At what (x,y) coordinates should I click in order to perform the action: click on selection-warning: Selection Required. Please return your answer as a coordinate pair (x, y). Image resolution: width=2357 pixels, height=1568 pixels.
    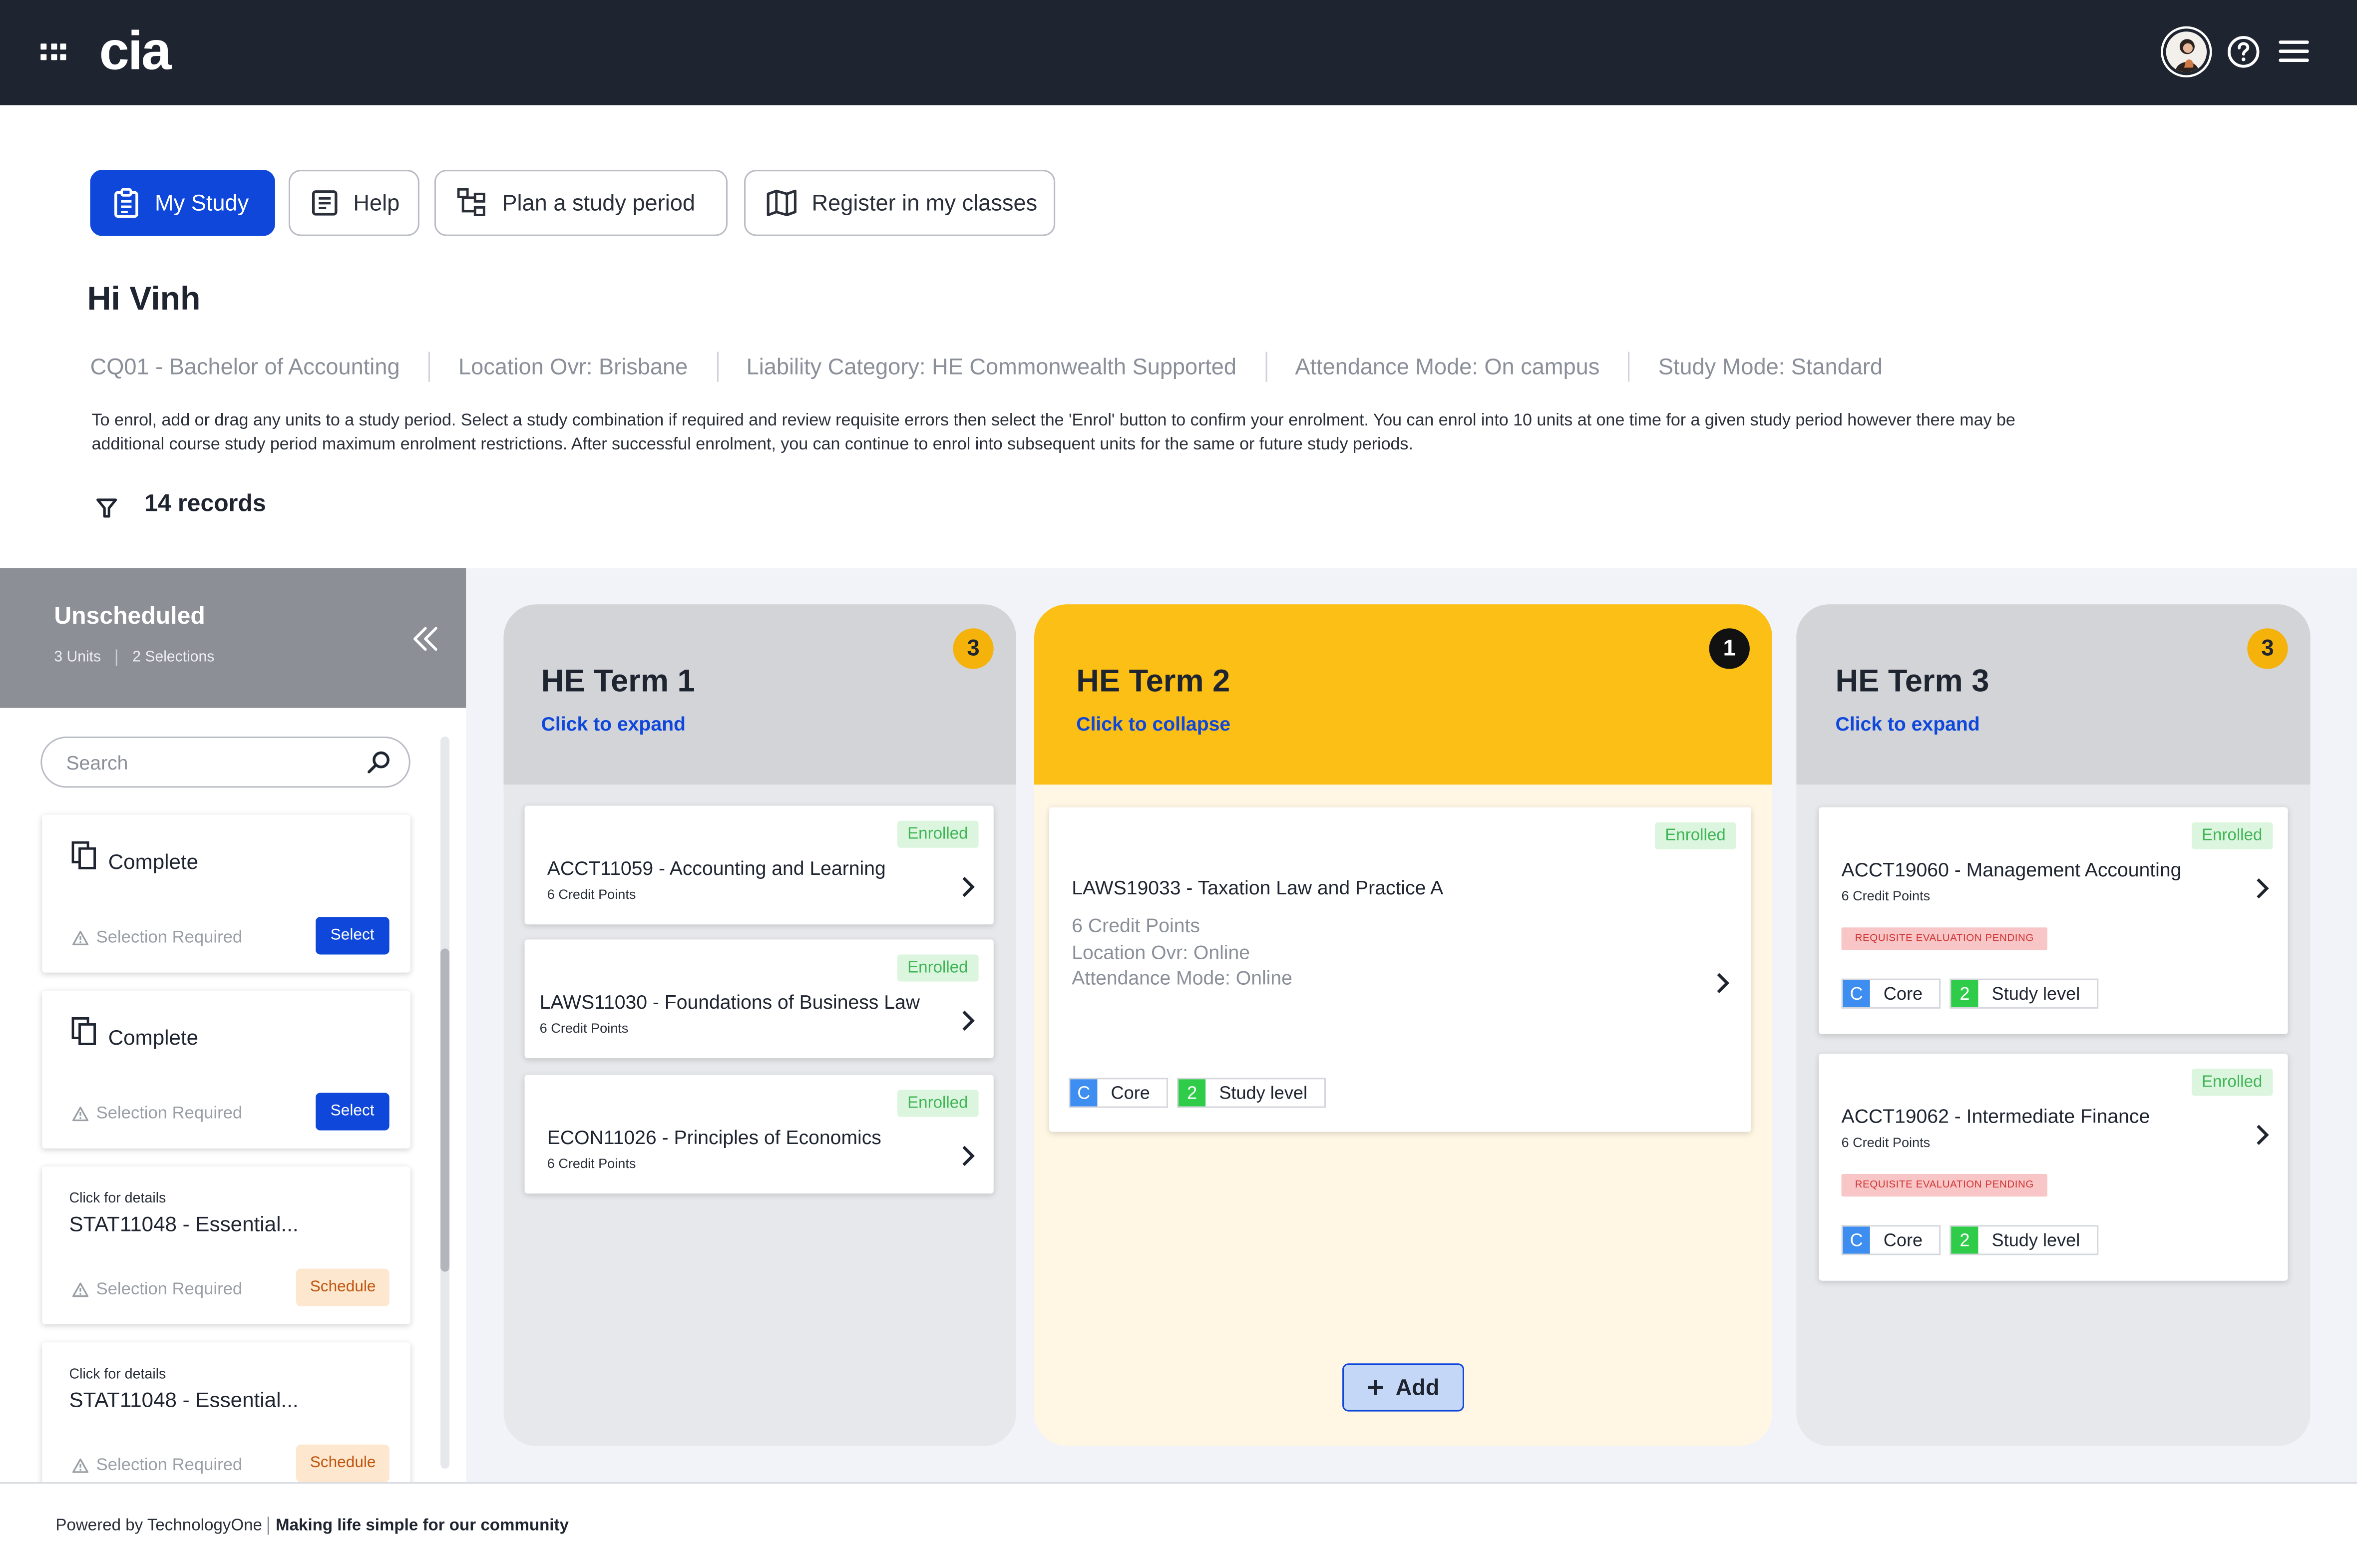
    Looking at the image, I should click on (157, 1466).